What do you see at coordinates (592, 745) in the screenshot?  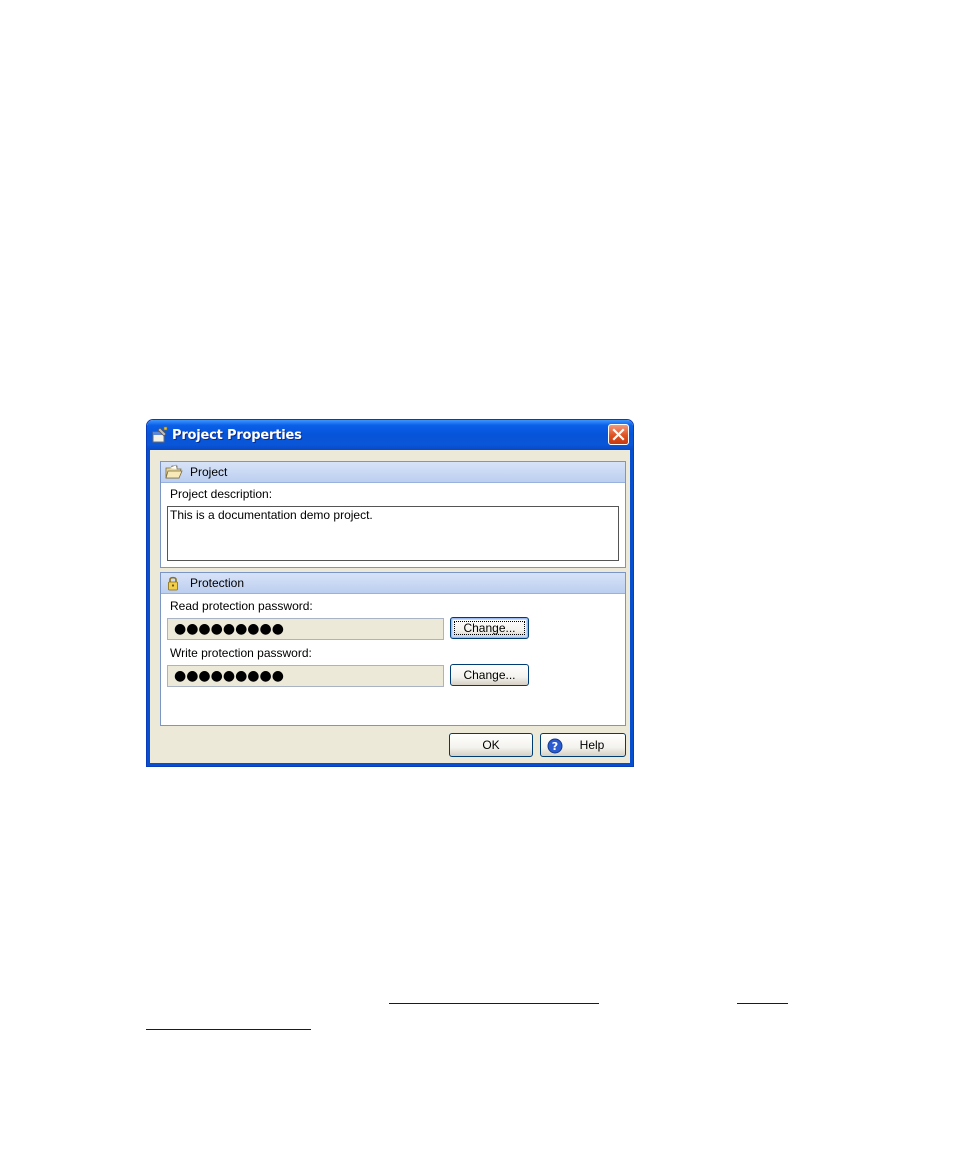 I see `help-label: Help` at bounding box center [592, 745].